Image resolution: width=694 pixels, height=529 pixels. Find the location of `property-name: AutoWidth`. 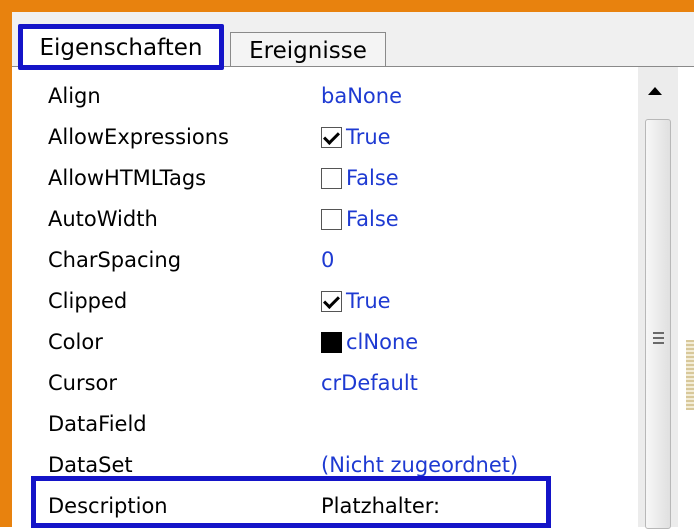

property-name: AutoWidth is located at coordinates (103, 219).